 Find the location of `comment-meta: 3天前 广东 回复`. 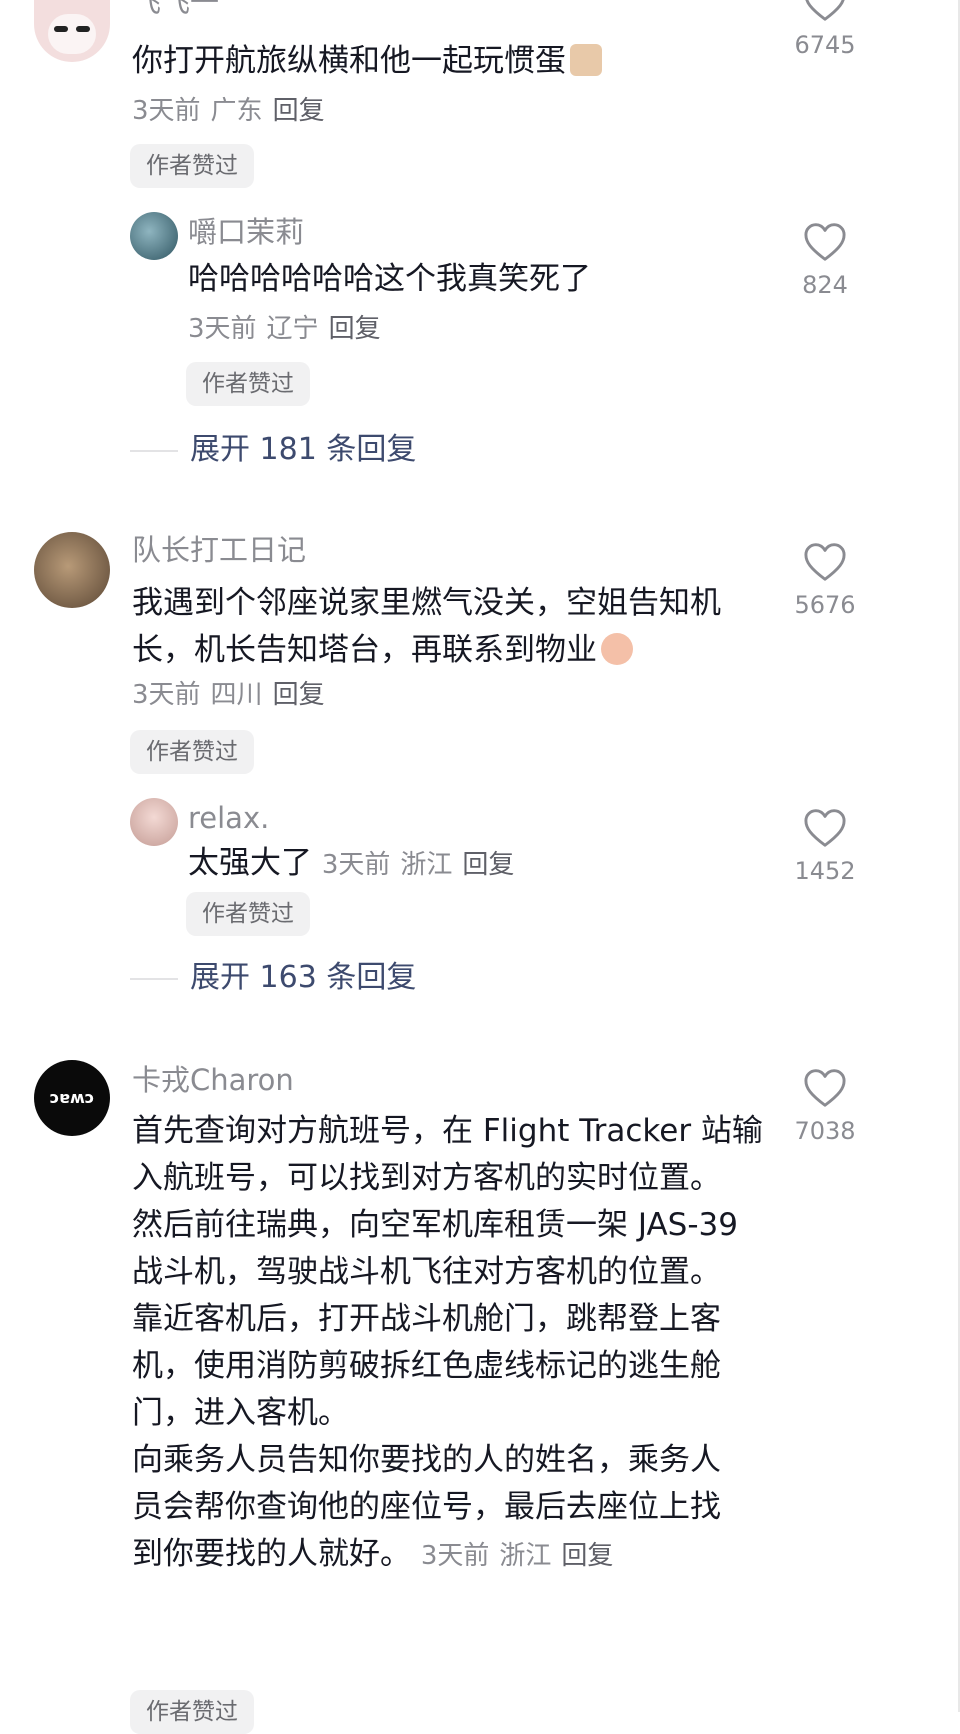

comment-meta: 3天前 广东 回复 is located at coordinates (233, 111).